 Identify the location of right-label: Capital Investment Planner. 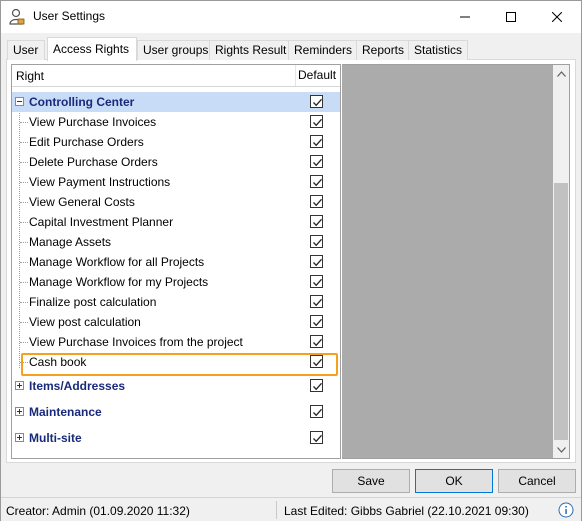
(101, 222).